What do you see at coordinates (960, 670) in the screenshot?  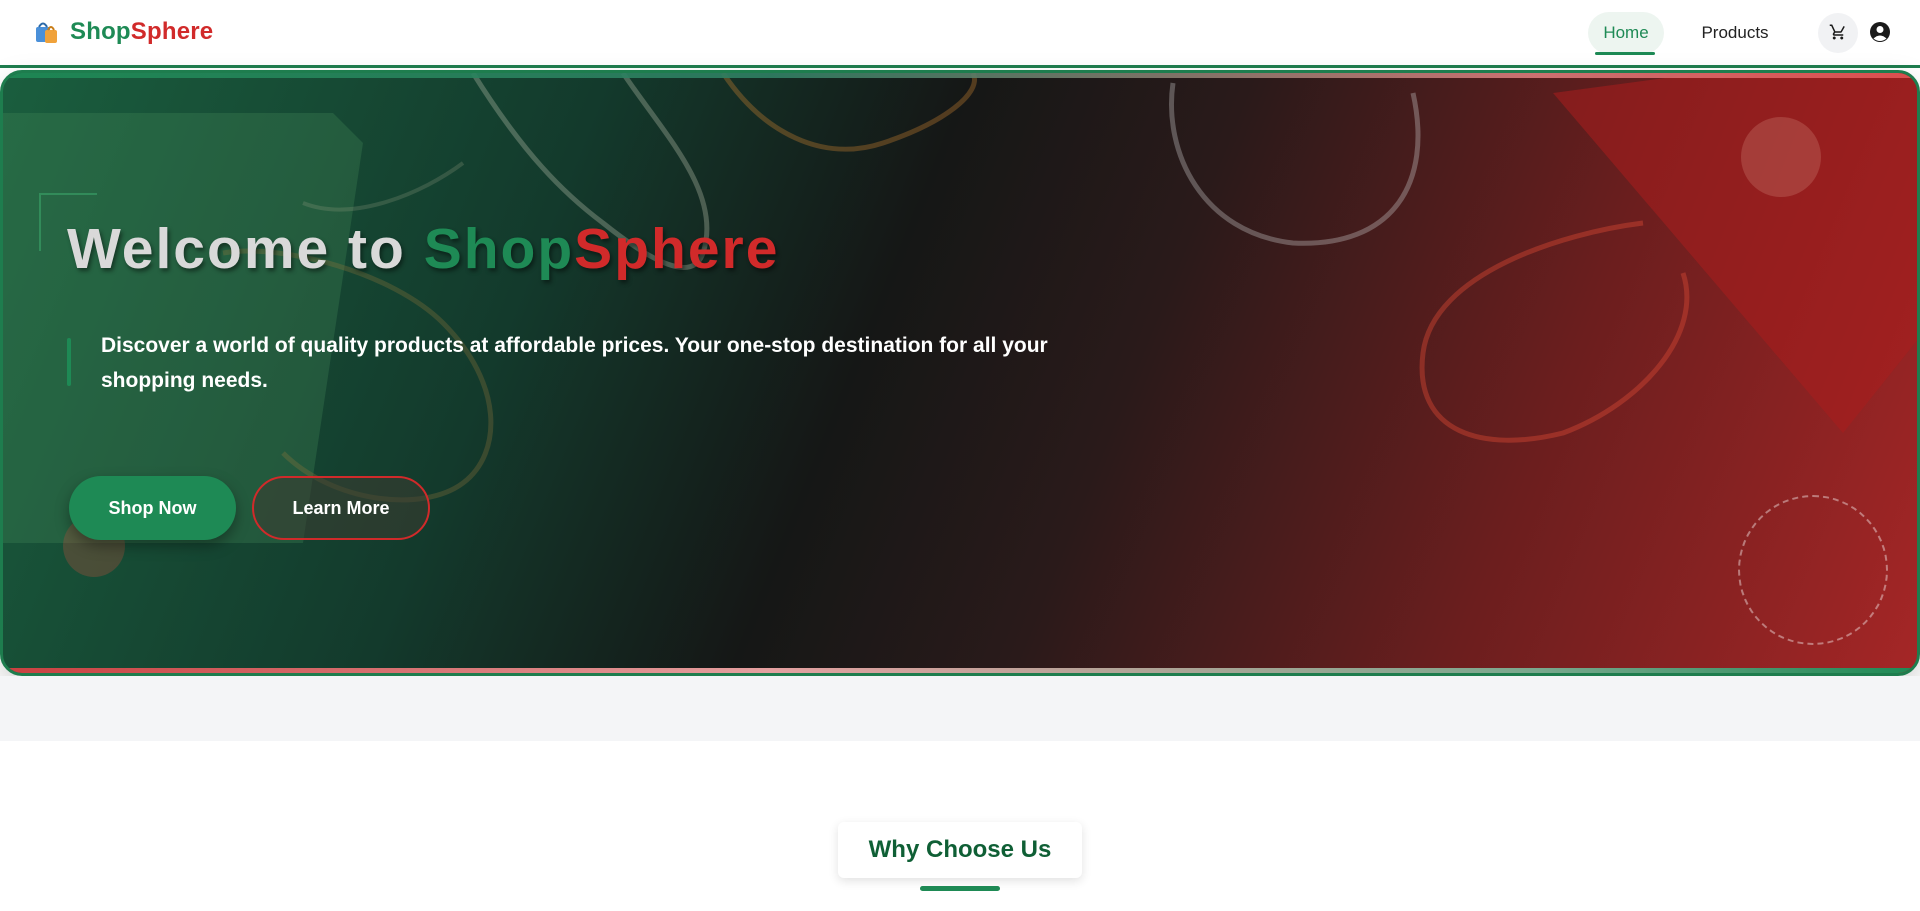 I see `hero-bottom-accent-line` at bounding box center [960, 670].